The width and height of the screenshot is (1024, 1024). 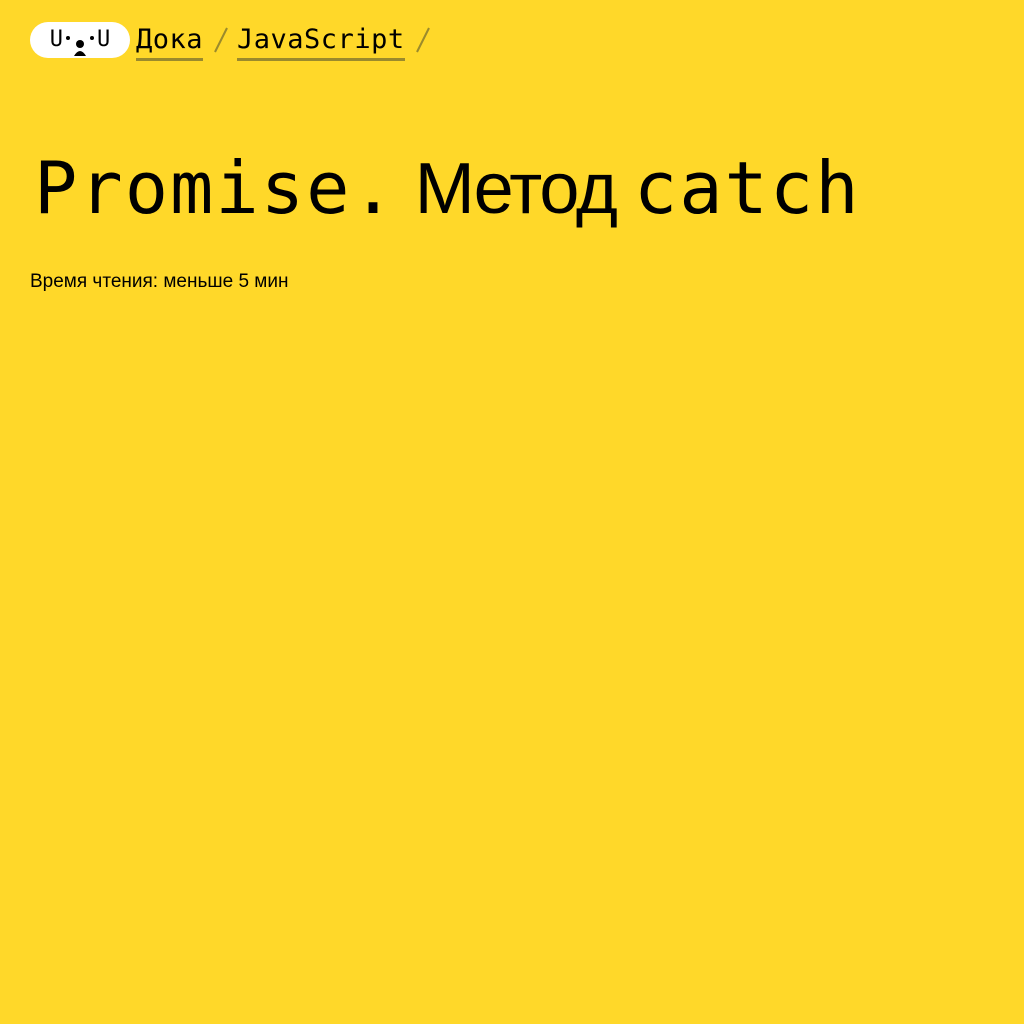 What do you see at coordinates (170, 41) in the screenshot?
I see `breadcrumb-link-doka: Дока` at bounding box center [170, 41].